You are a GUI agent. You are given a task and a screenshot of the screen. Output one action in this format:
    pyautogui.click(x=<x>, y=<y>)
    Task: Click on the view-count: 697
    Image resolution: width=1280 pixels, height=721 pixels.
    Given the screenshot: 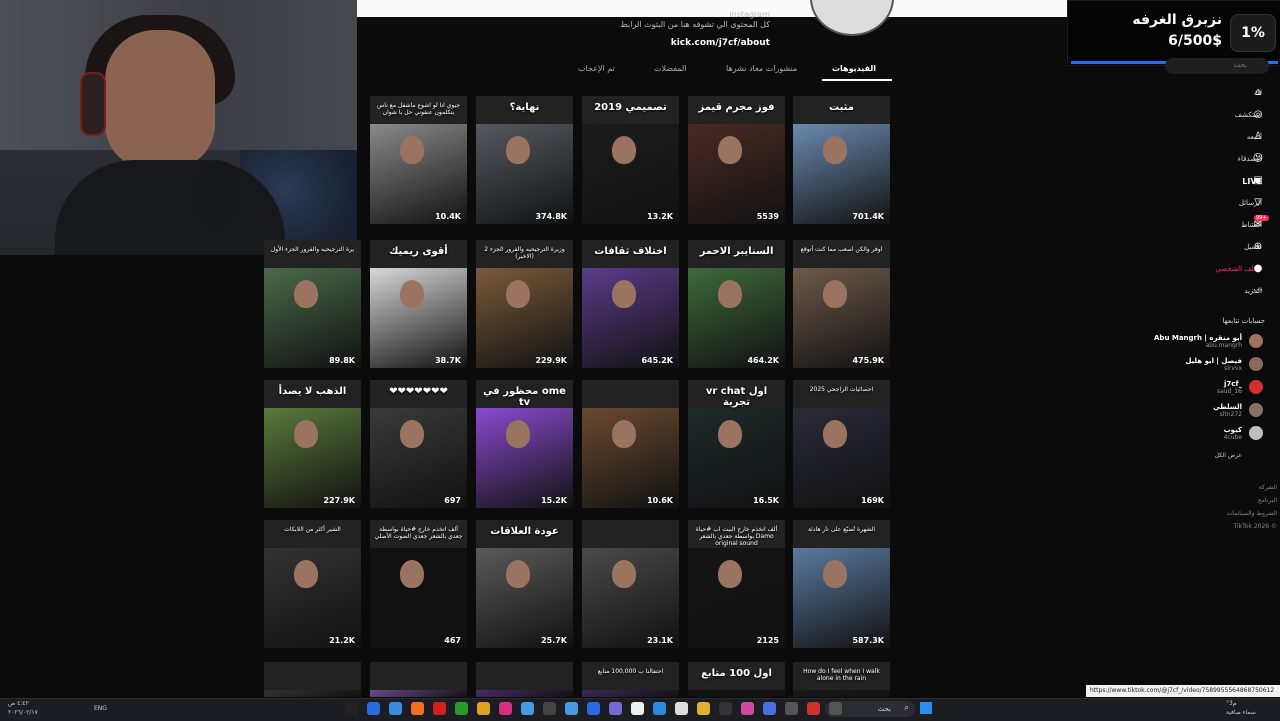 What is the action you would take?
    pyautogui.click(x=452, y=500)
    